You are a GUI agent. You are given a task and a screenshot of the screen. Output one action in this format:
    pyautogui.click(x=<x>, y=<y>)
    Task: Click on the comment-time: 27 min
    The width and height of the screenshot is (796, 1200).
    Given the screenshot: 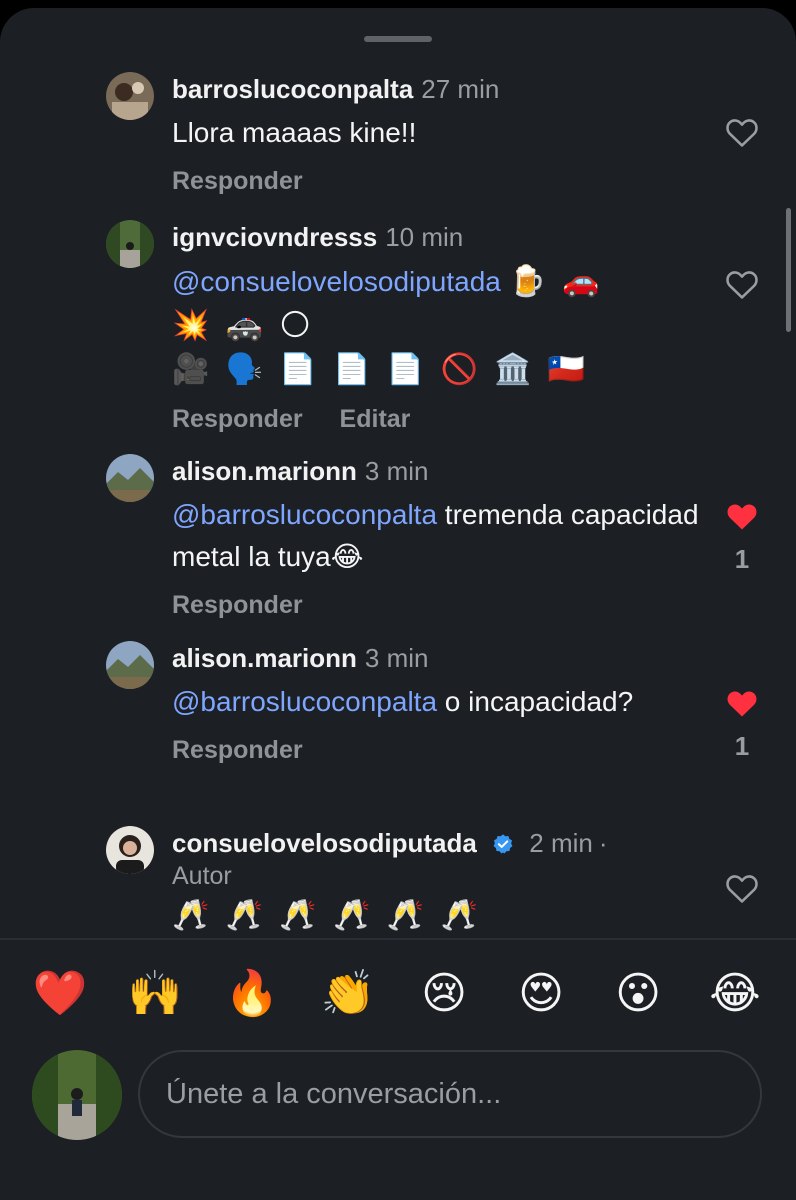 What is the action you would take?
    pyautogui.click(x=460, y=89)
    